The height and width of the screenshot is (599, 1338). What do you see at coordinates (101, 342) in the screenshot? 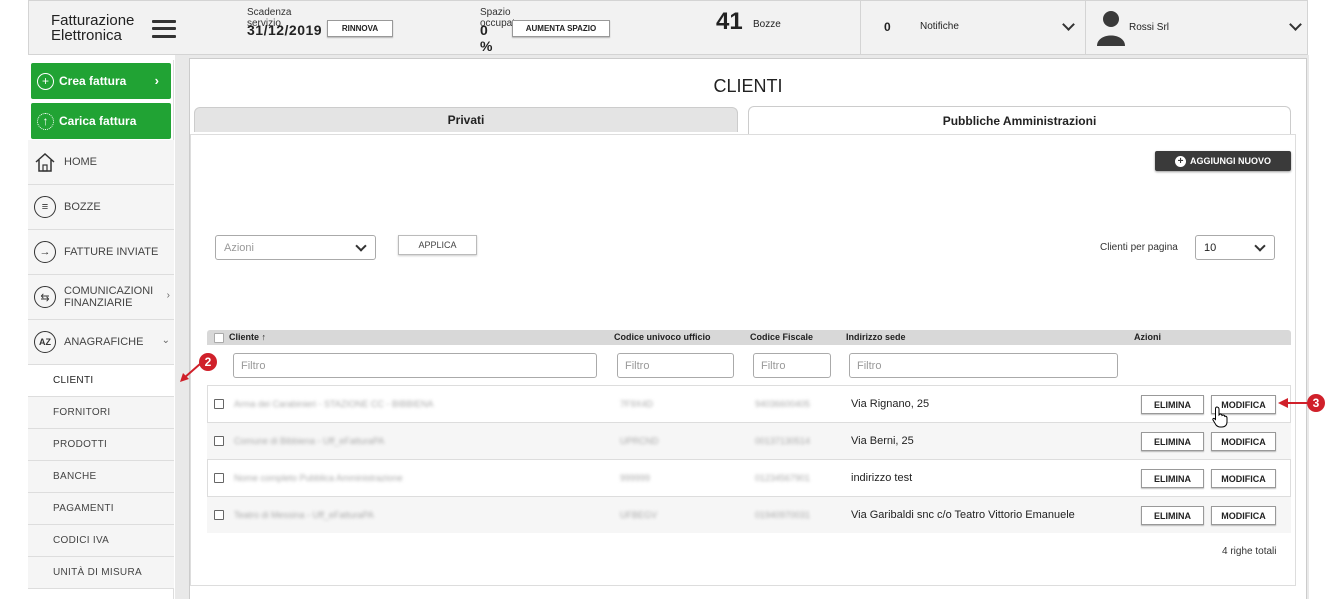
I see `sidebar-item-anagrafiche: AZ ANAGRAFICHE ⌄` at bounding box center [101, 342].